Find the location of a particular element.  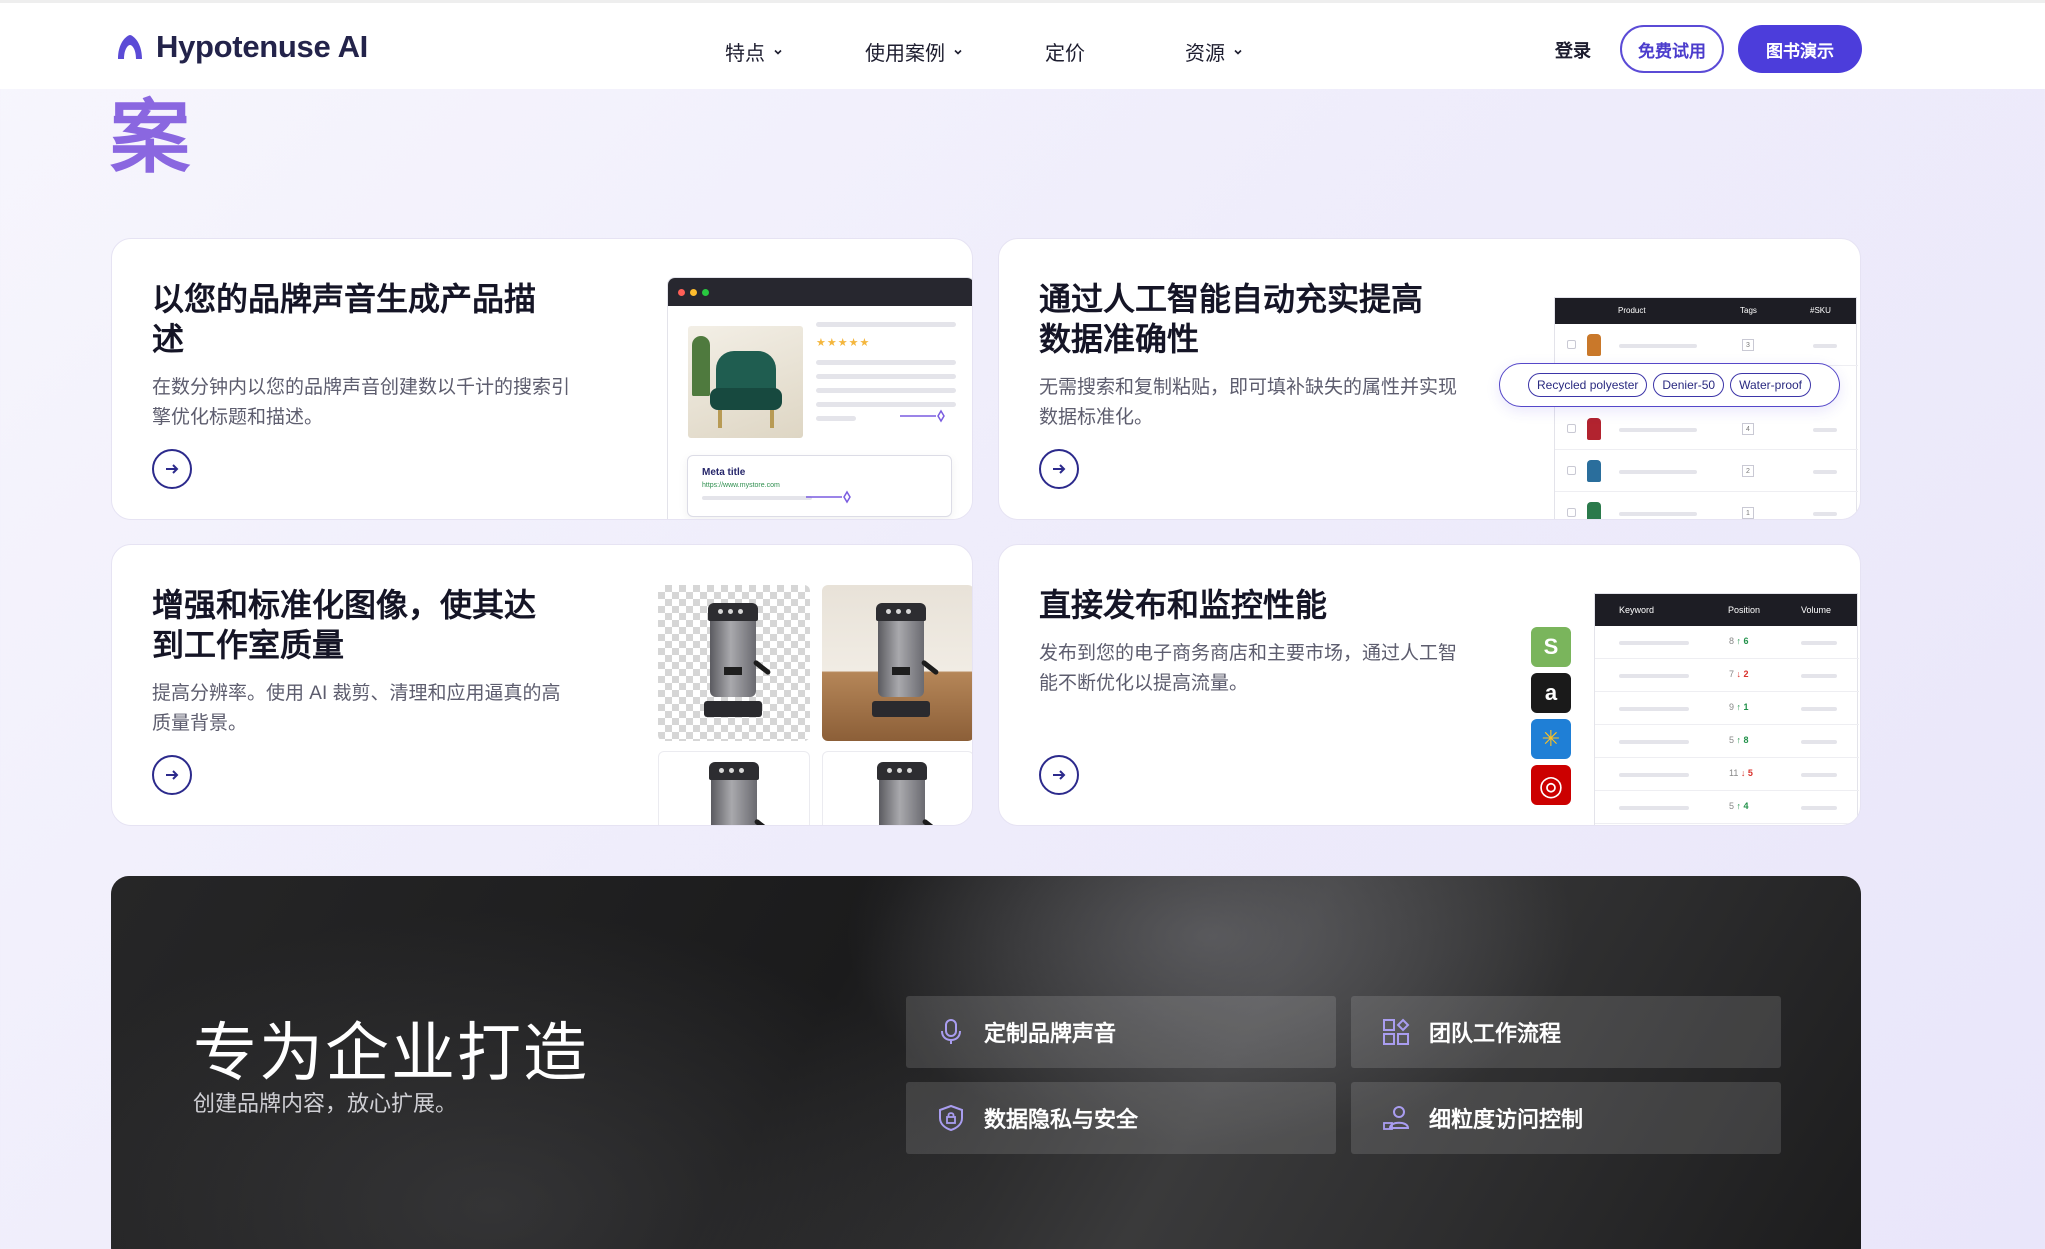

nav-item-use-cases: 使用案例 is located at coordinates (914, 51).